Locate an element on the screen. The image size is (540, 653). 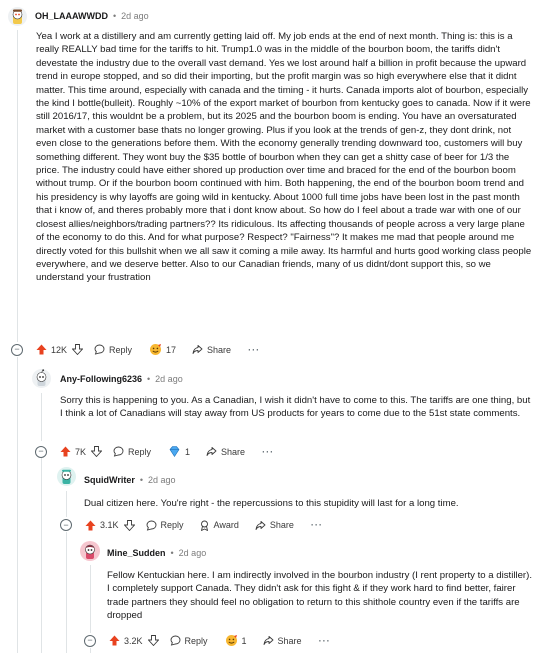
comment-actions: − 7K Reply 1 Share ··· is located at coordinates (154, 451).